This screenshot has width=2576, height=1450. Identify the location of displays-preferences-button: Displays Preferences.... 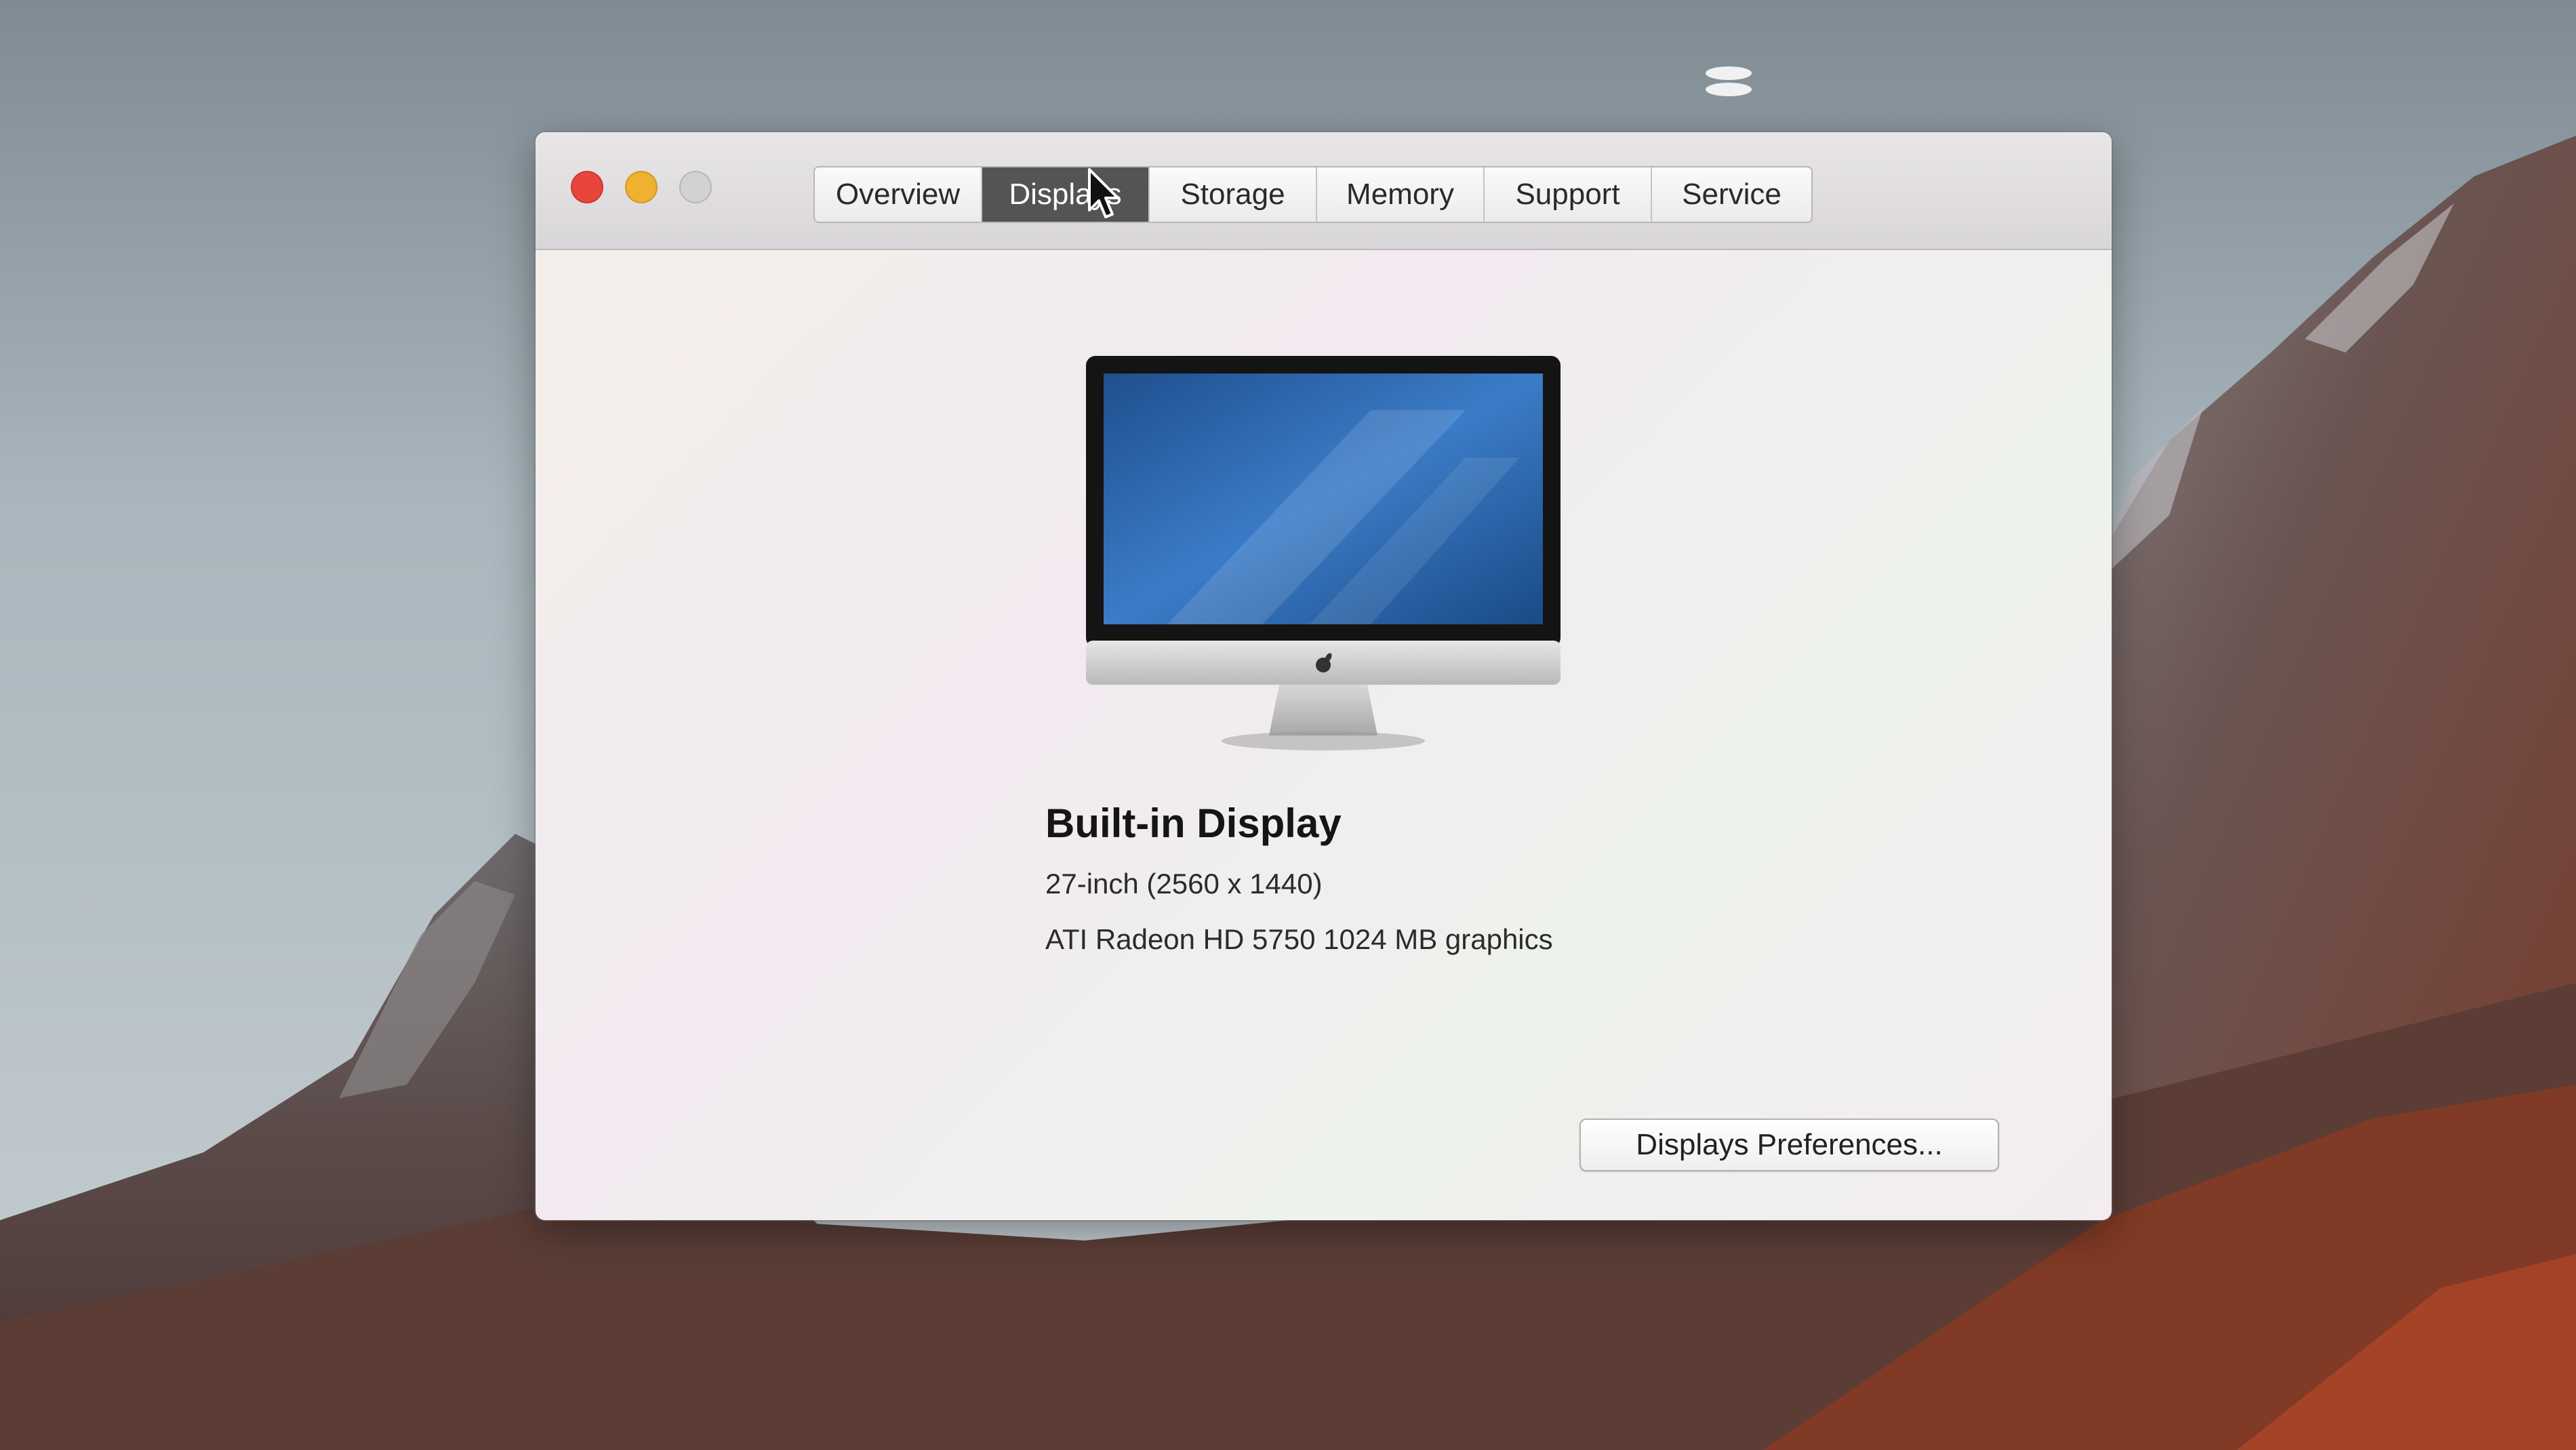
(1789, 1145).